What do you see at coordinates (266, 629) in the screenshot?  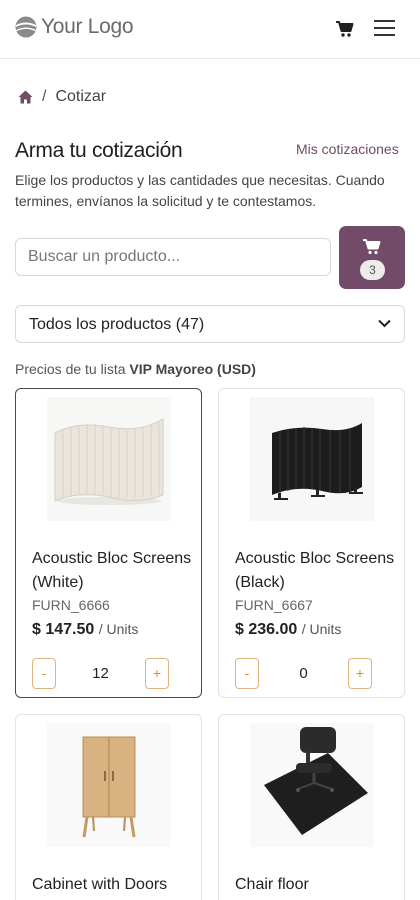 I see `product-price-value: $ 236.00` at bounding box center [266, 629].